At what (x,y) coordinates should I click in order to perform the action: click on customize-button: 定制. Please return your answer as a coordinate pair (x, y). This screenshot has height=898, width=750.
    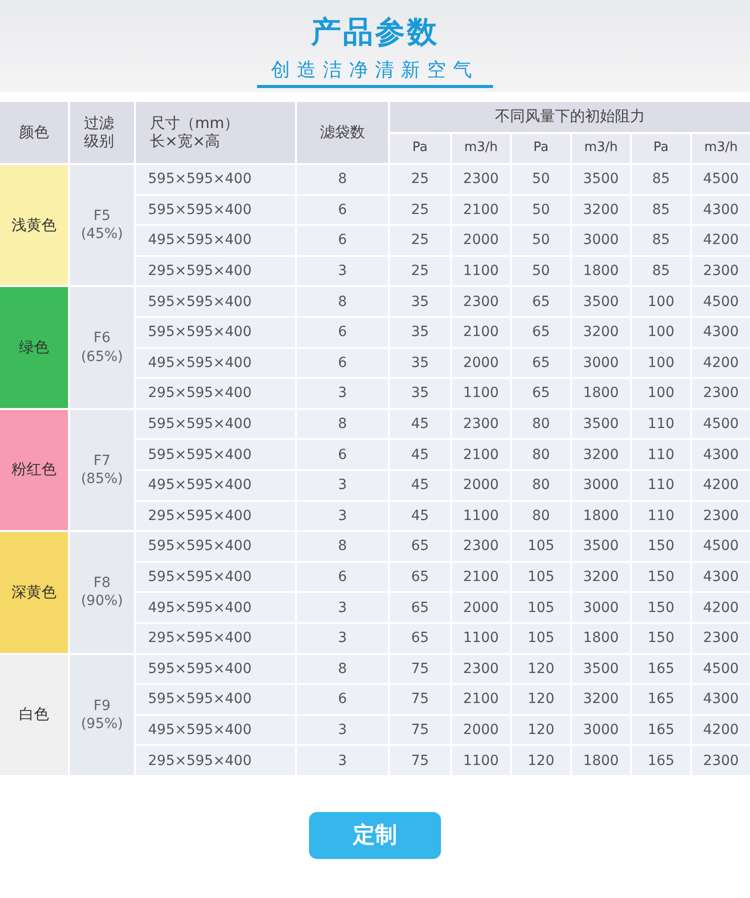
    Looking at the image, I should click on (375, 835).